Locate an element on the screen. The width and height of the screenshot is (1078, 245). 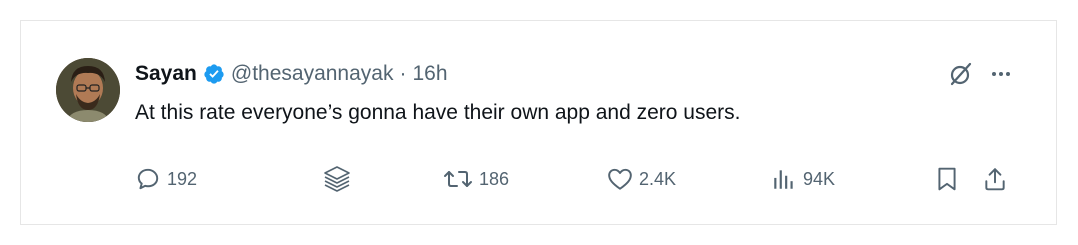
reply-icon is located at coordinates (148, 179).